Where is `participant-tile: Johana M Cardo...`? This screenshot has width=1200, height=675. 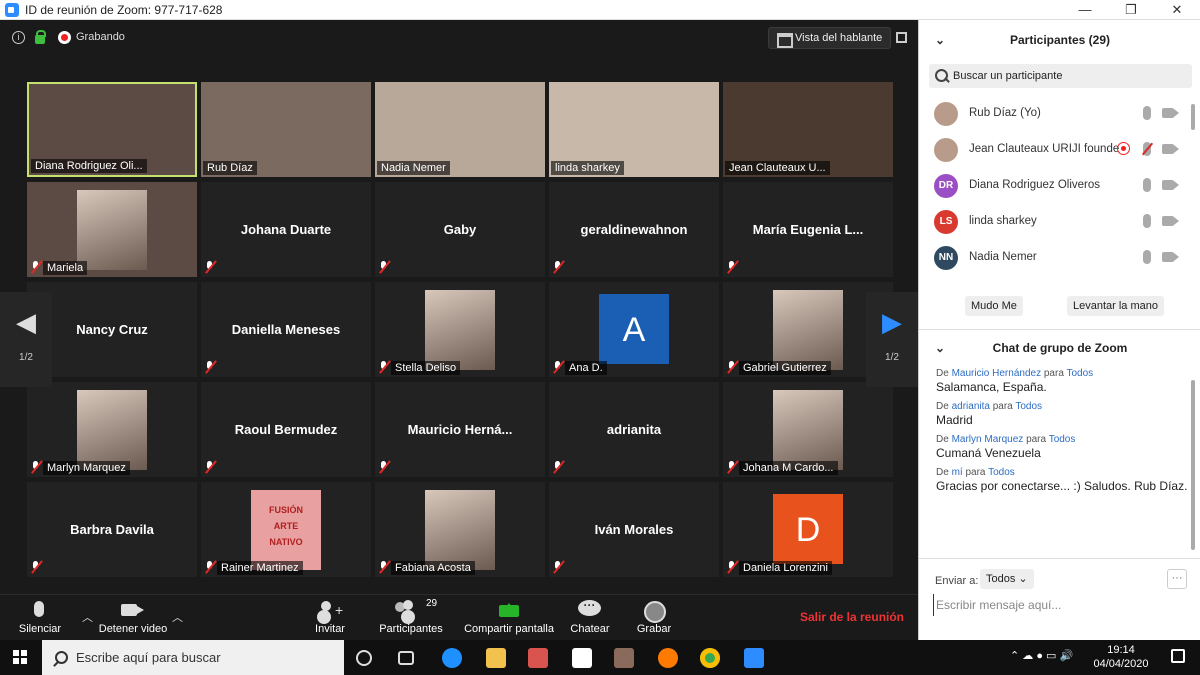 participant-tile: Johana M Cardo... is located at coordinates (808, 429).